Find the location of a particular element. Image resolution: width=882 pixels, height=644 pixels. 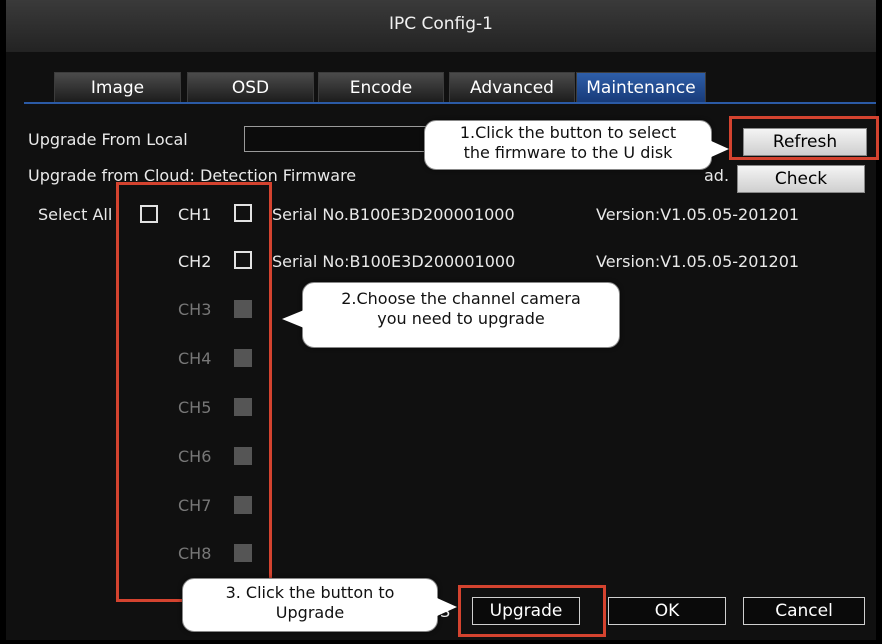

tab-image: Image is located at coordinates (117, 87).